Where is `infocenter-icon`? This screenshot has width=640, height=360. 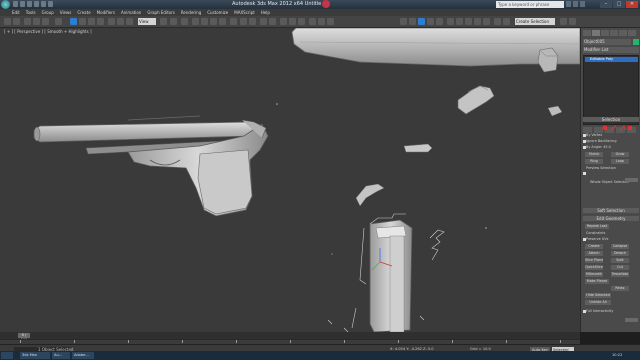
infocenter-icon is located at coordinates (326, 4).